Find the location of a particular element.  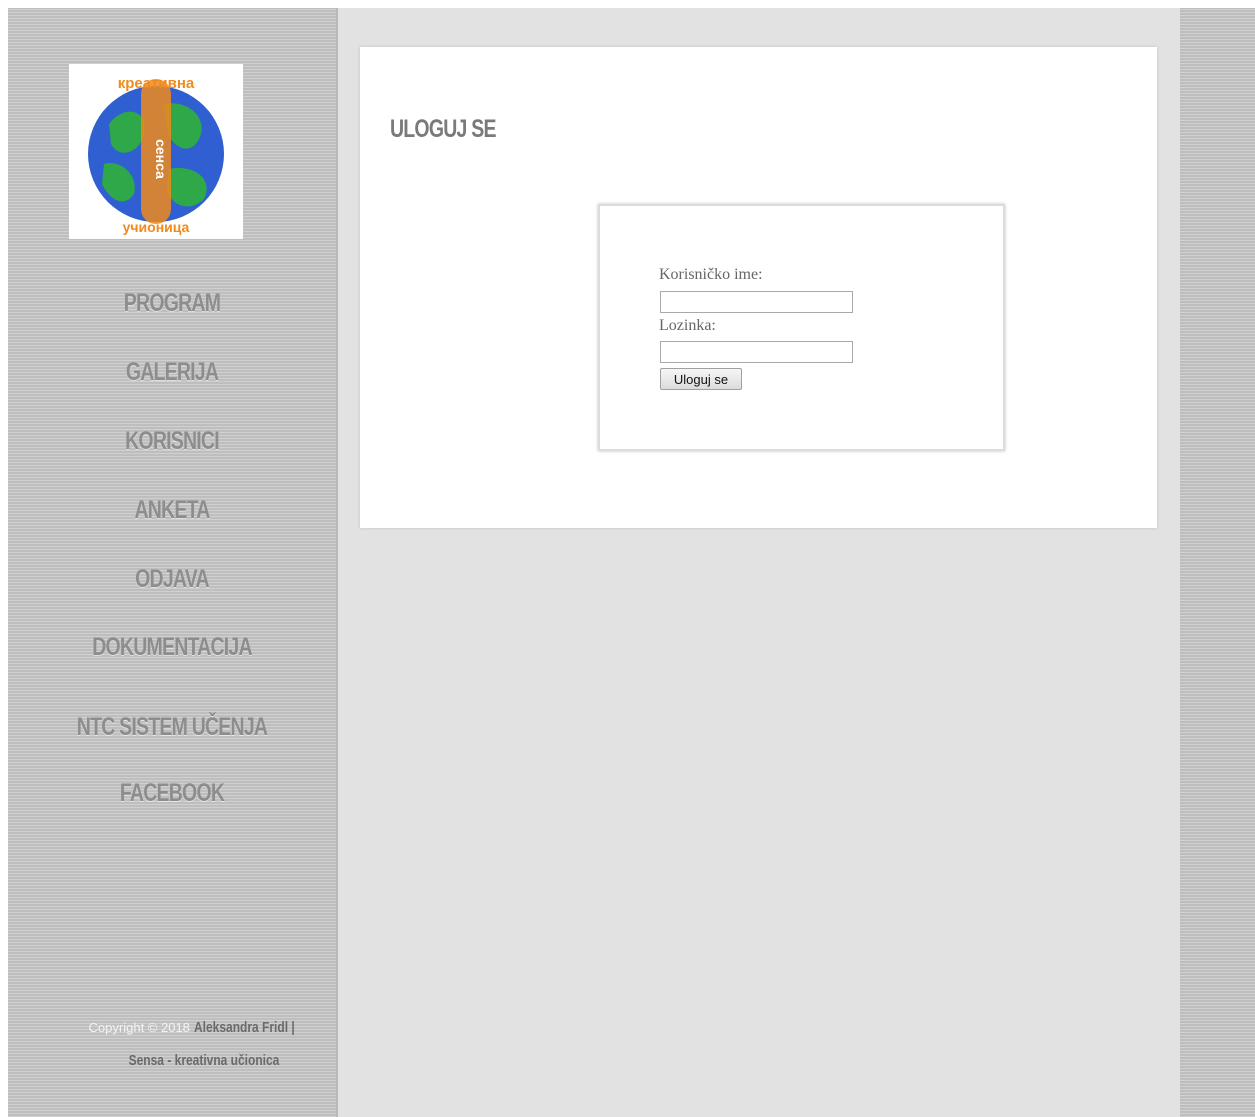

nav-anketa: ANKETA is located at coordinates (172, 510).